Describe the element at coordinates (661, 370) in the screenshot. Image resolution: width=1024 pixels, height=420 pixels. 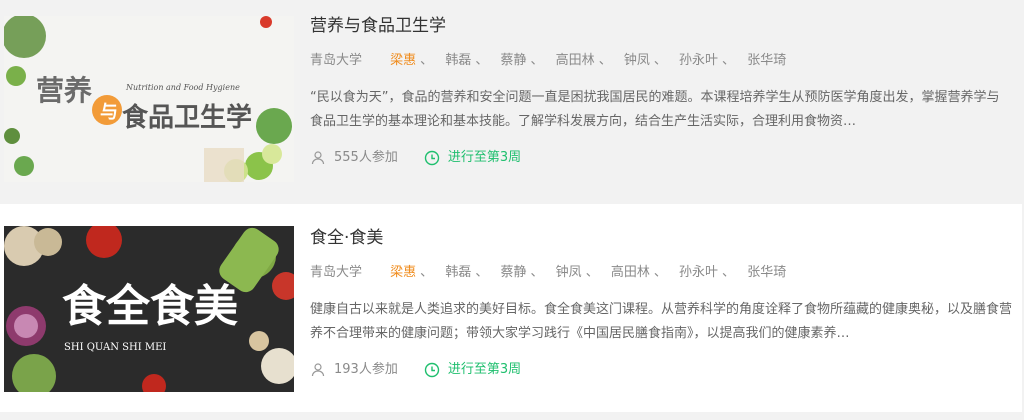
I see `course-footer: 193人参加 进行至第3周` at that location.